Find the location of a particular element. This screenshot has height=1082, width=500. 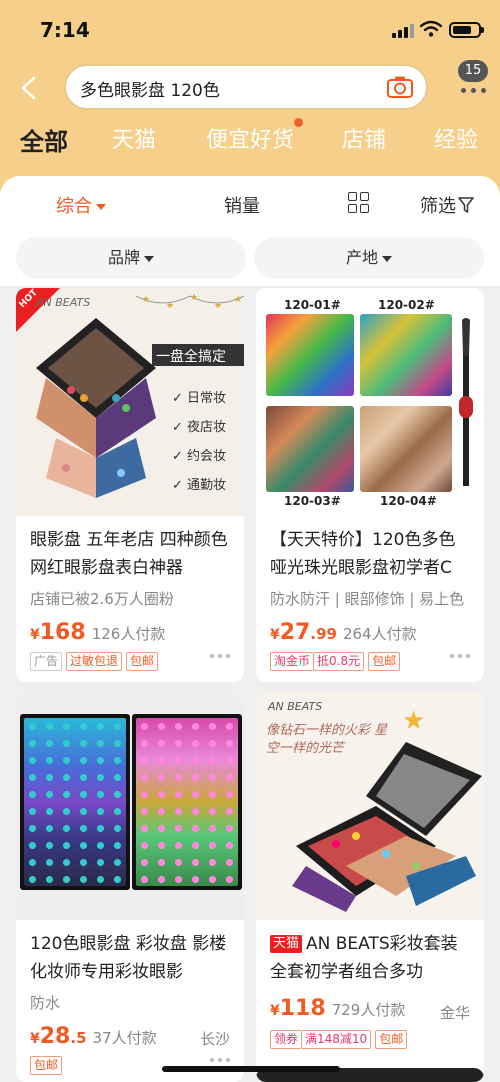

cellular-signal-icon is located at coordinates (404, 30).